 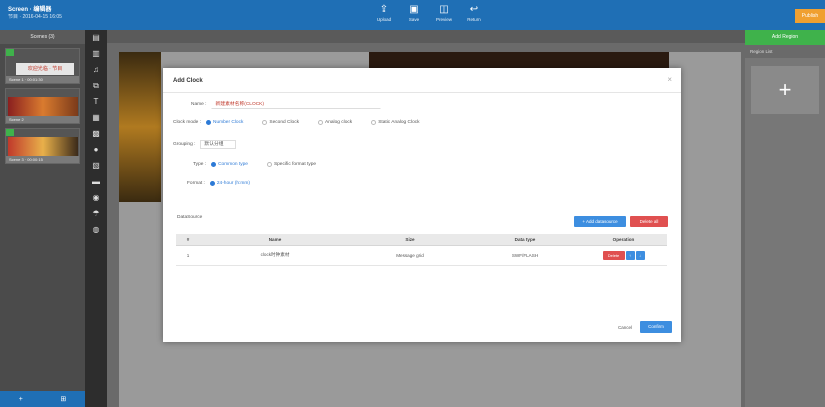 I want to click on option-label: 24-hour (h:mm), so click(x=233, y=183).